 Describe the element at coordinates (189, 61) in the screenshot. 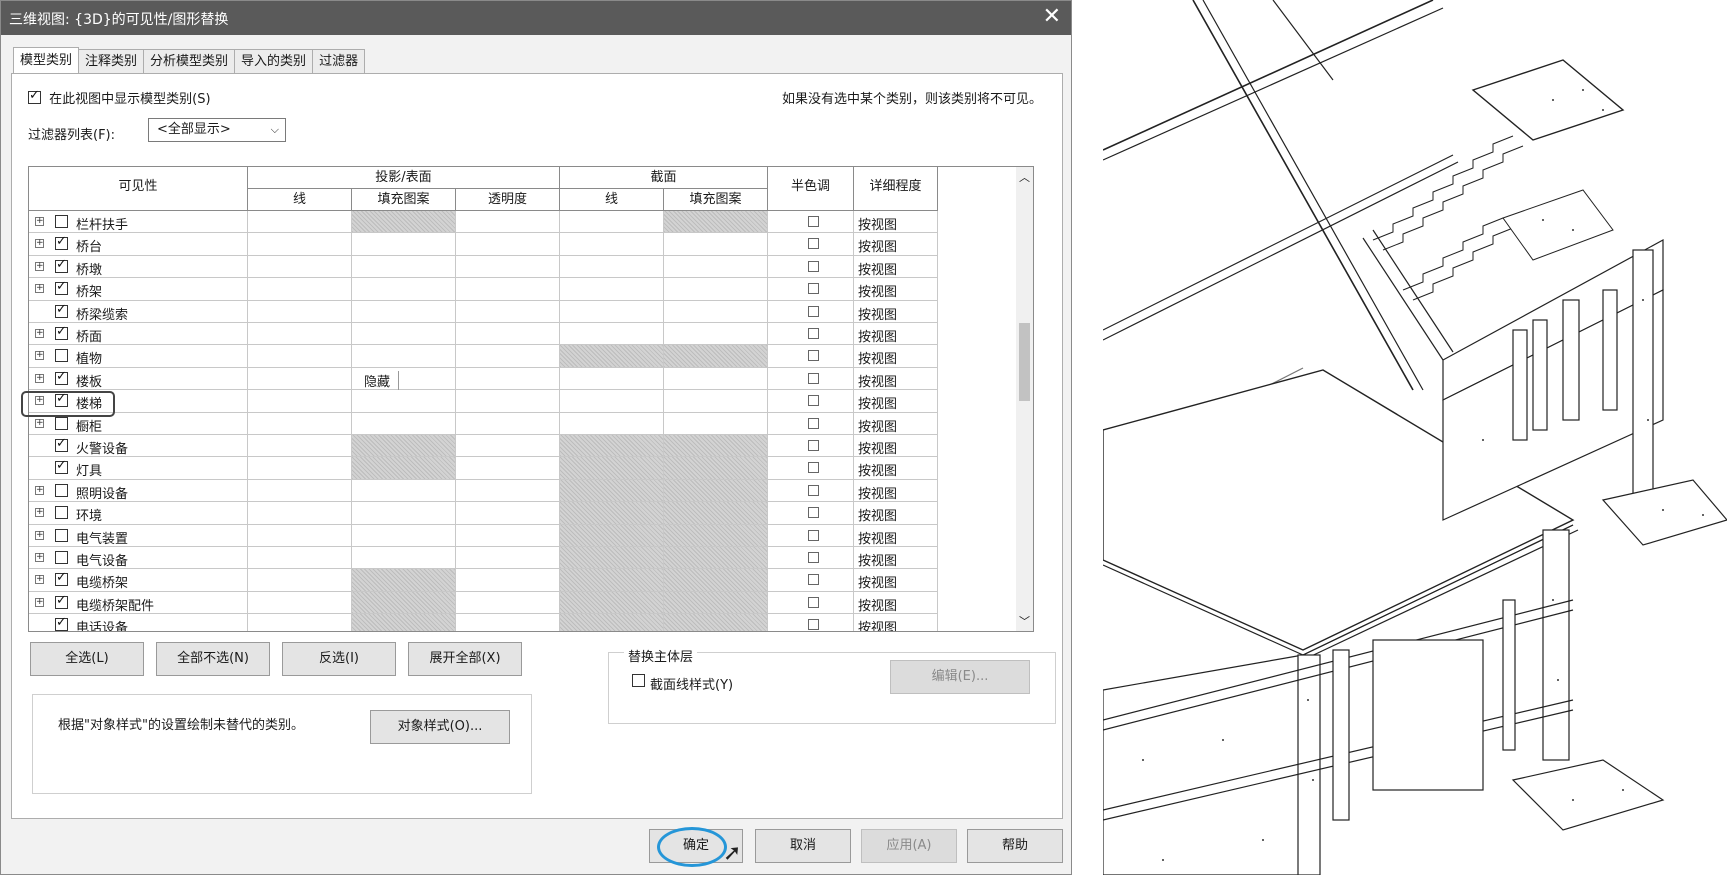

I see `tab-analytical-model-categories: 分析模型类别` at that location.